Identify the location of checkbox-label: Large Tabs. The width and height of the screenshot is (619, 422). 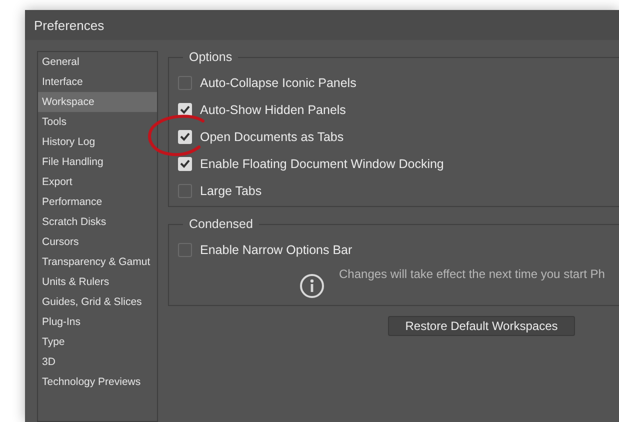
(231, 191).